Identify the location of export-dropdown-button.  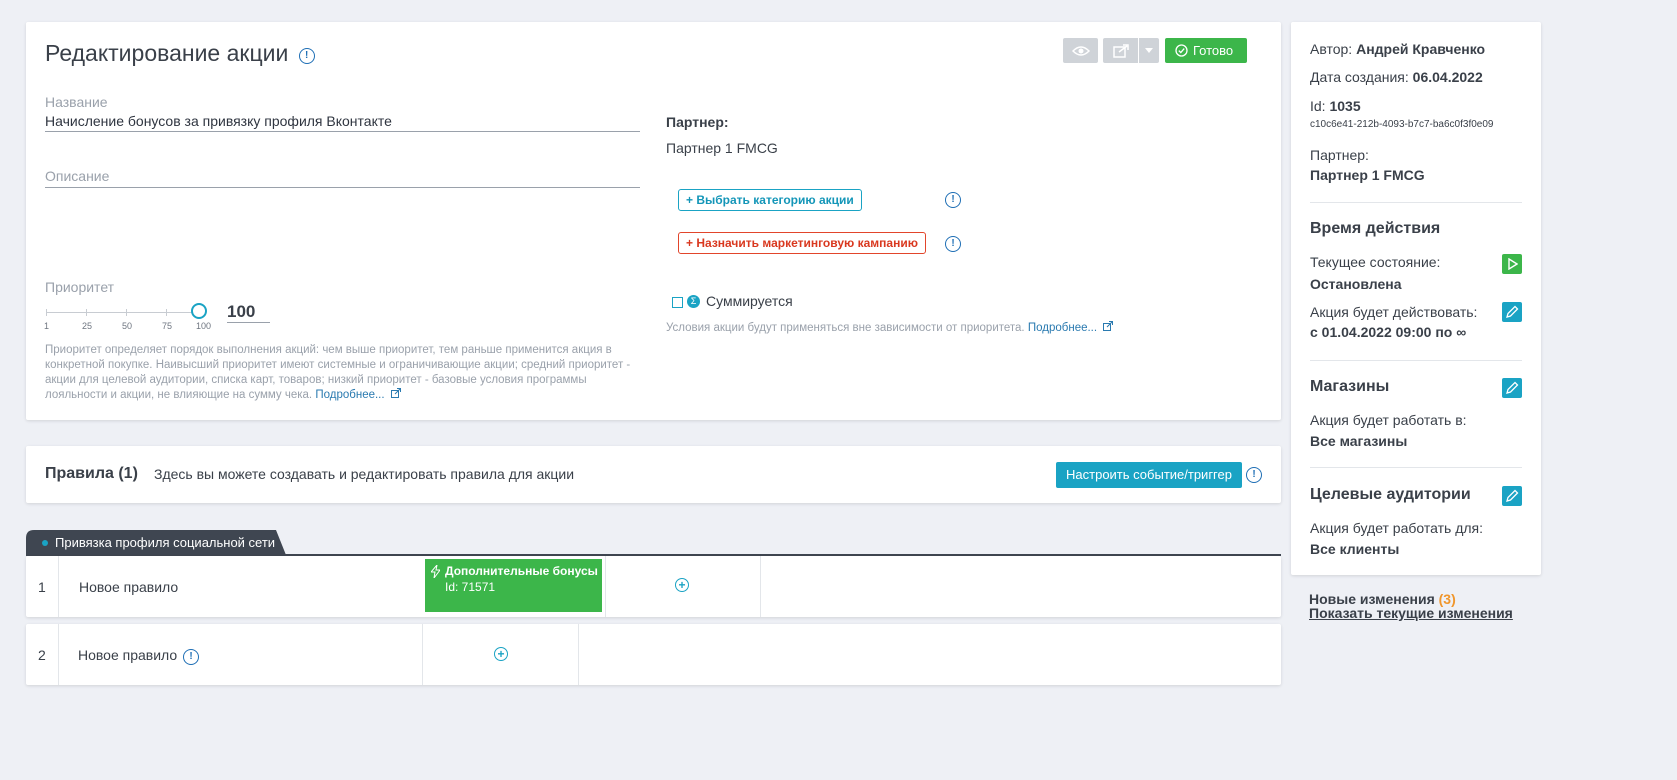
(1149, 50).